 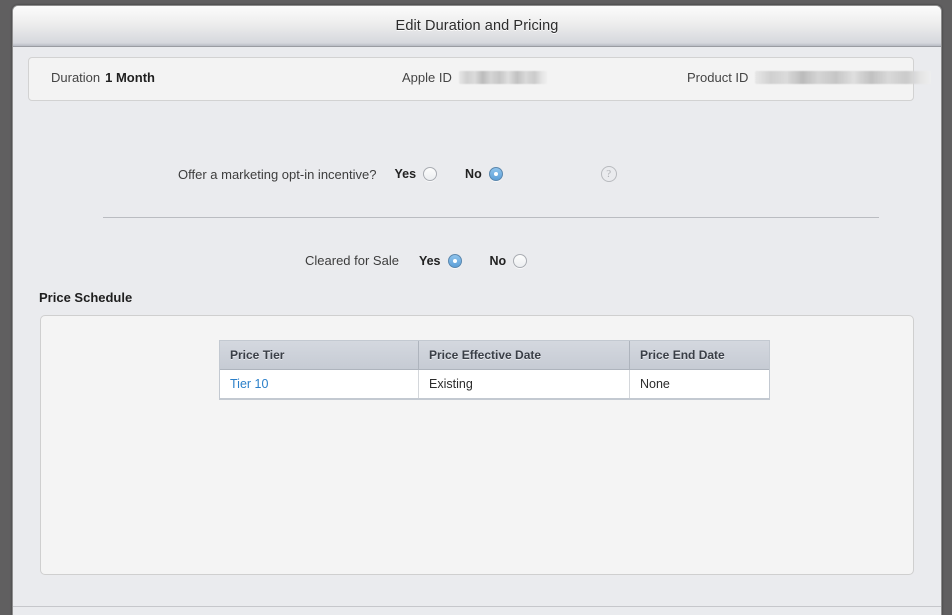 What do you see at coordinates (699, 355) in the screenshot?
I see `column-header-price-end-date: Price End Date` at bounding box center [699, 355].